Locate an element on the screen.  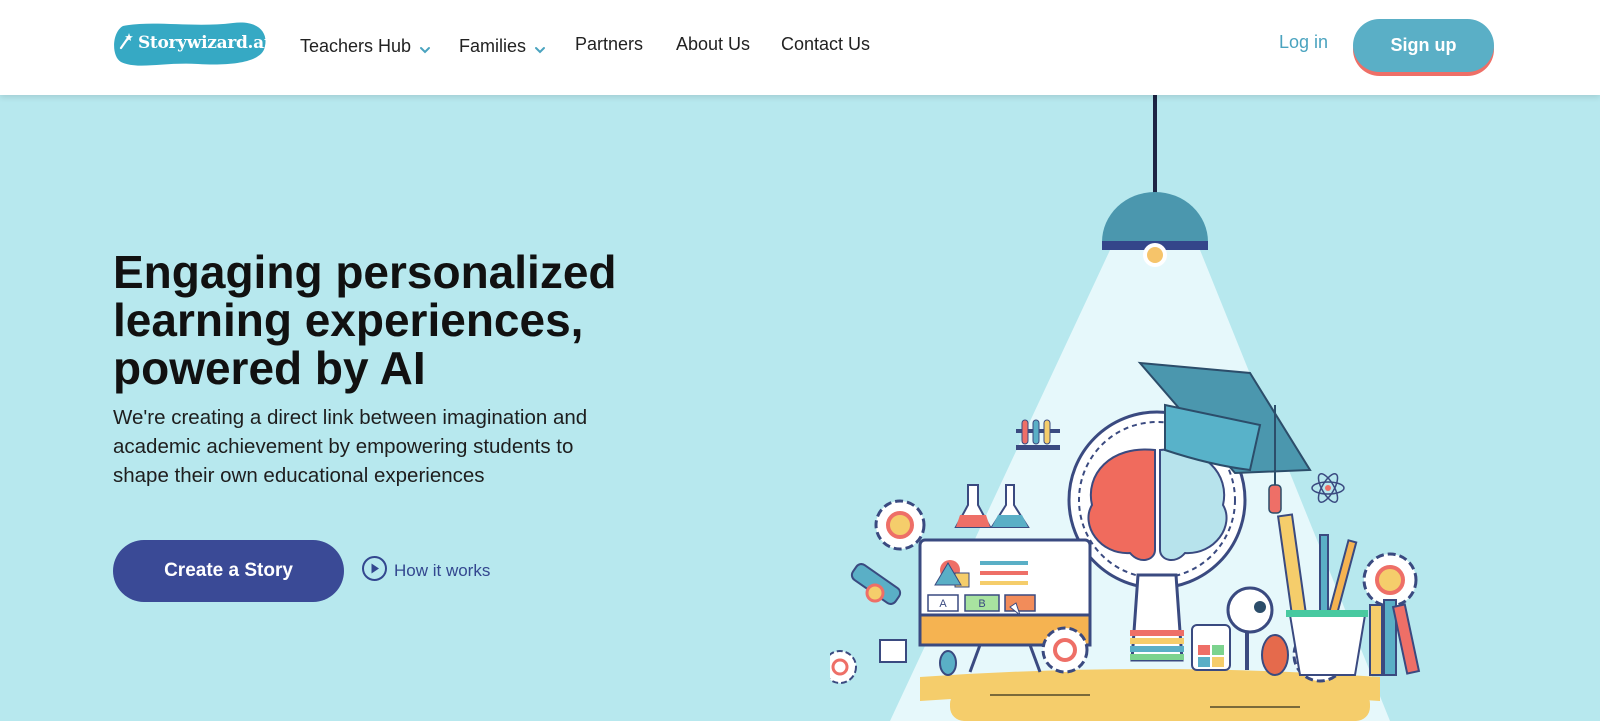
nav-teachers-hub: Teachers Hub is located at coordinates (365, 46).